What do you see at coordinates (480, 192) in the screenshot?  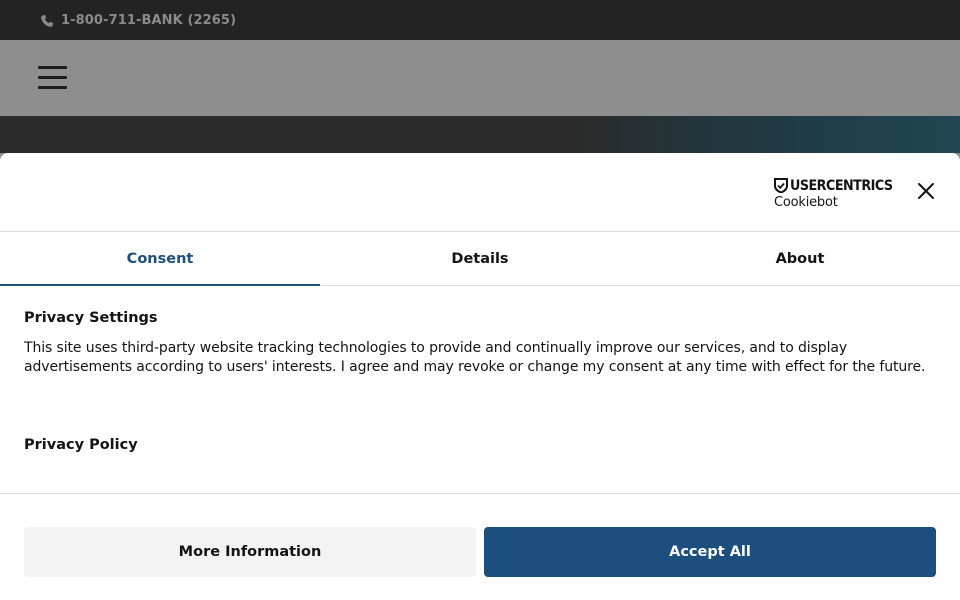 I see `dialog-header: USERCENTRICS Cookiebot` at bounding box center [480, 192].